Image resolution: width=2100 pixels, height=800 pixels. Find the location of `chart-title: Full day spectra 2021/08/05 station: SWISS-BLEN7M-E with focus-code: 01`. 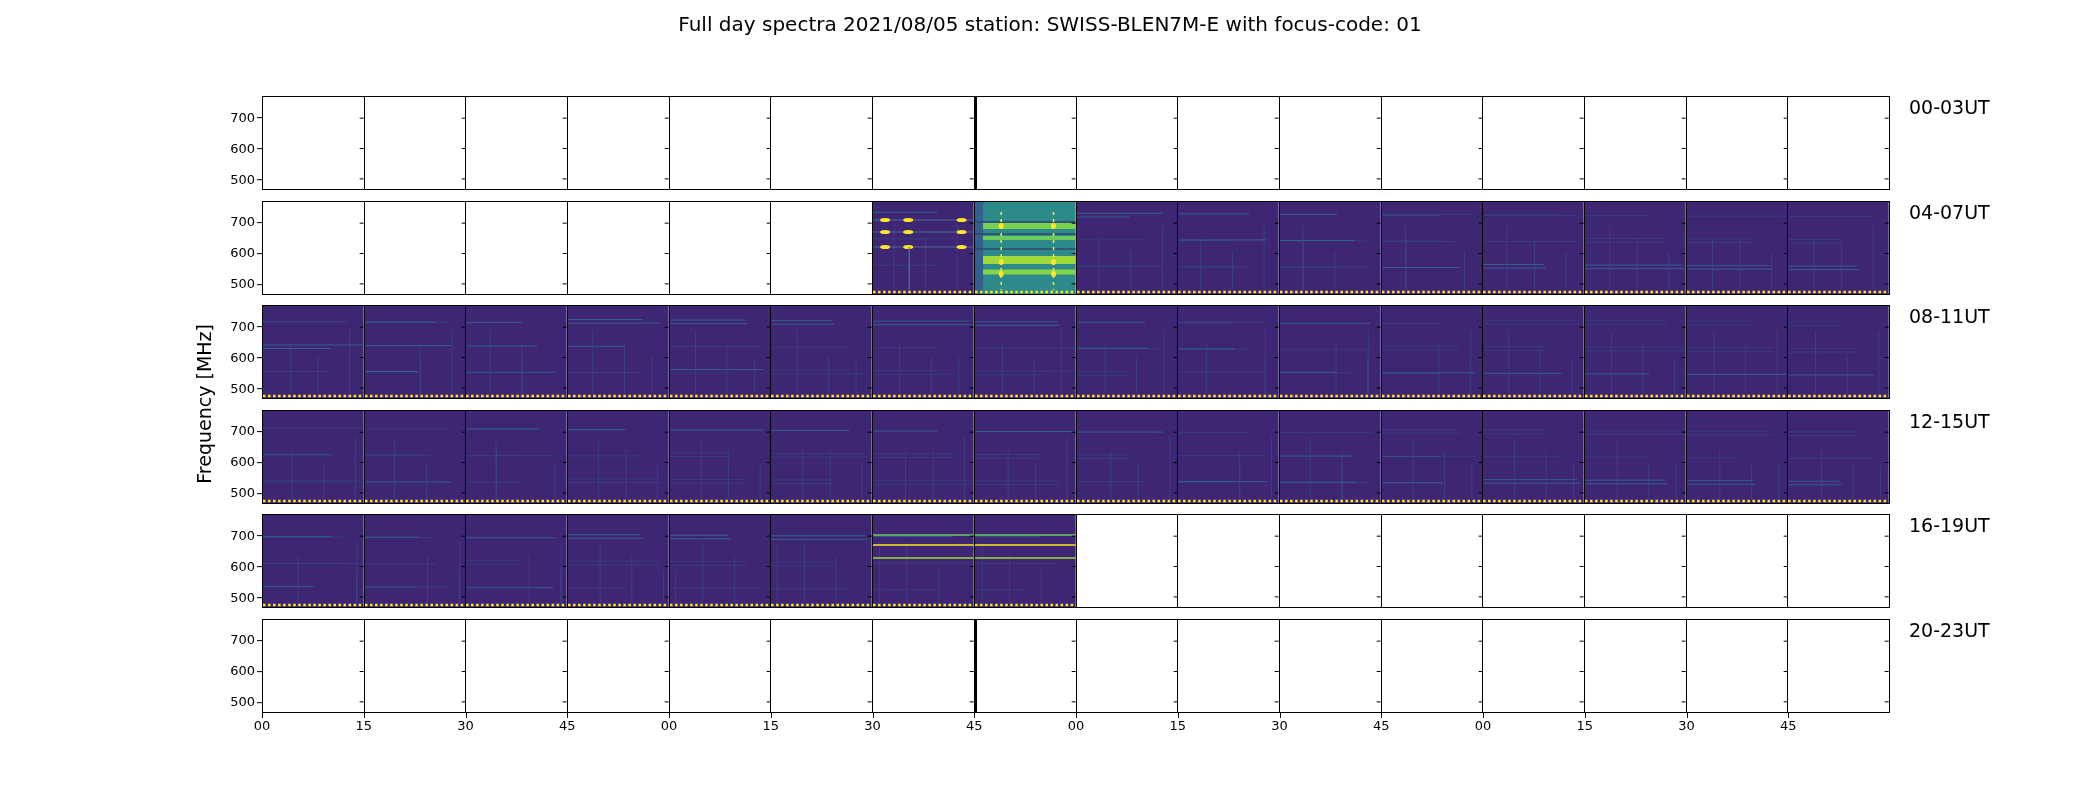

chart-title: Full day spectra 2021/08/05 station: SWISS-BLEN7M-E with focus-code: 01 is located at coordinates (1050, 24).